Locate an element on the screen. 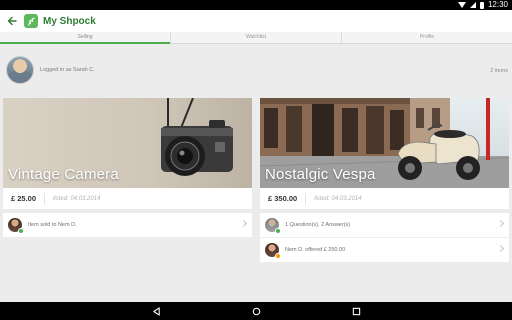 Image resolution: width=512 pixels, height=320 pixels. listing-image-vespa: Nostalgic Vespa is located at coordinates (384, 143).